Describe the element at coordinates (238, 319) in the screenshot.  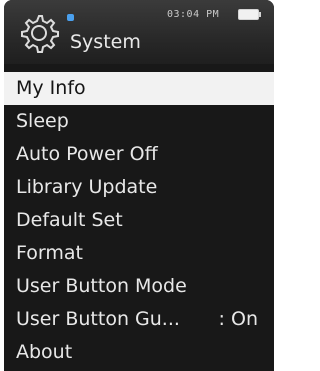
I see `menu-item-value: : On` at that location.